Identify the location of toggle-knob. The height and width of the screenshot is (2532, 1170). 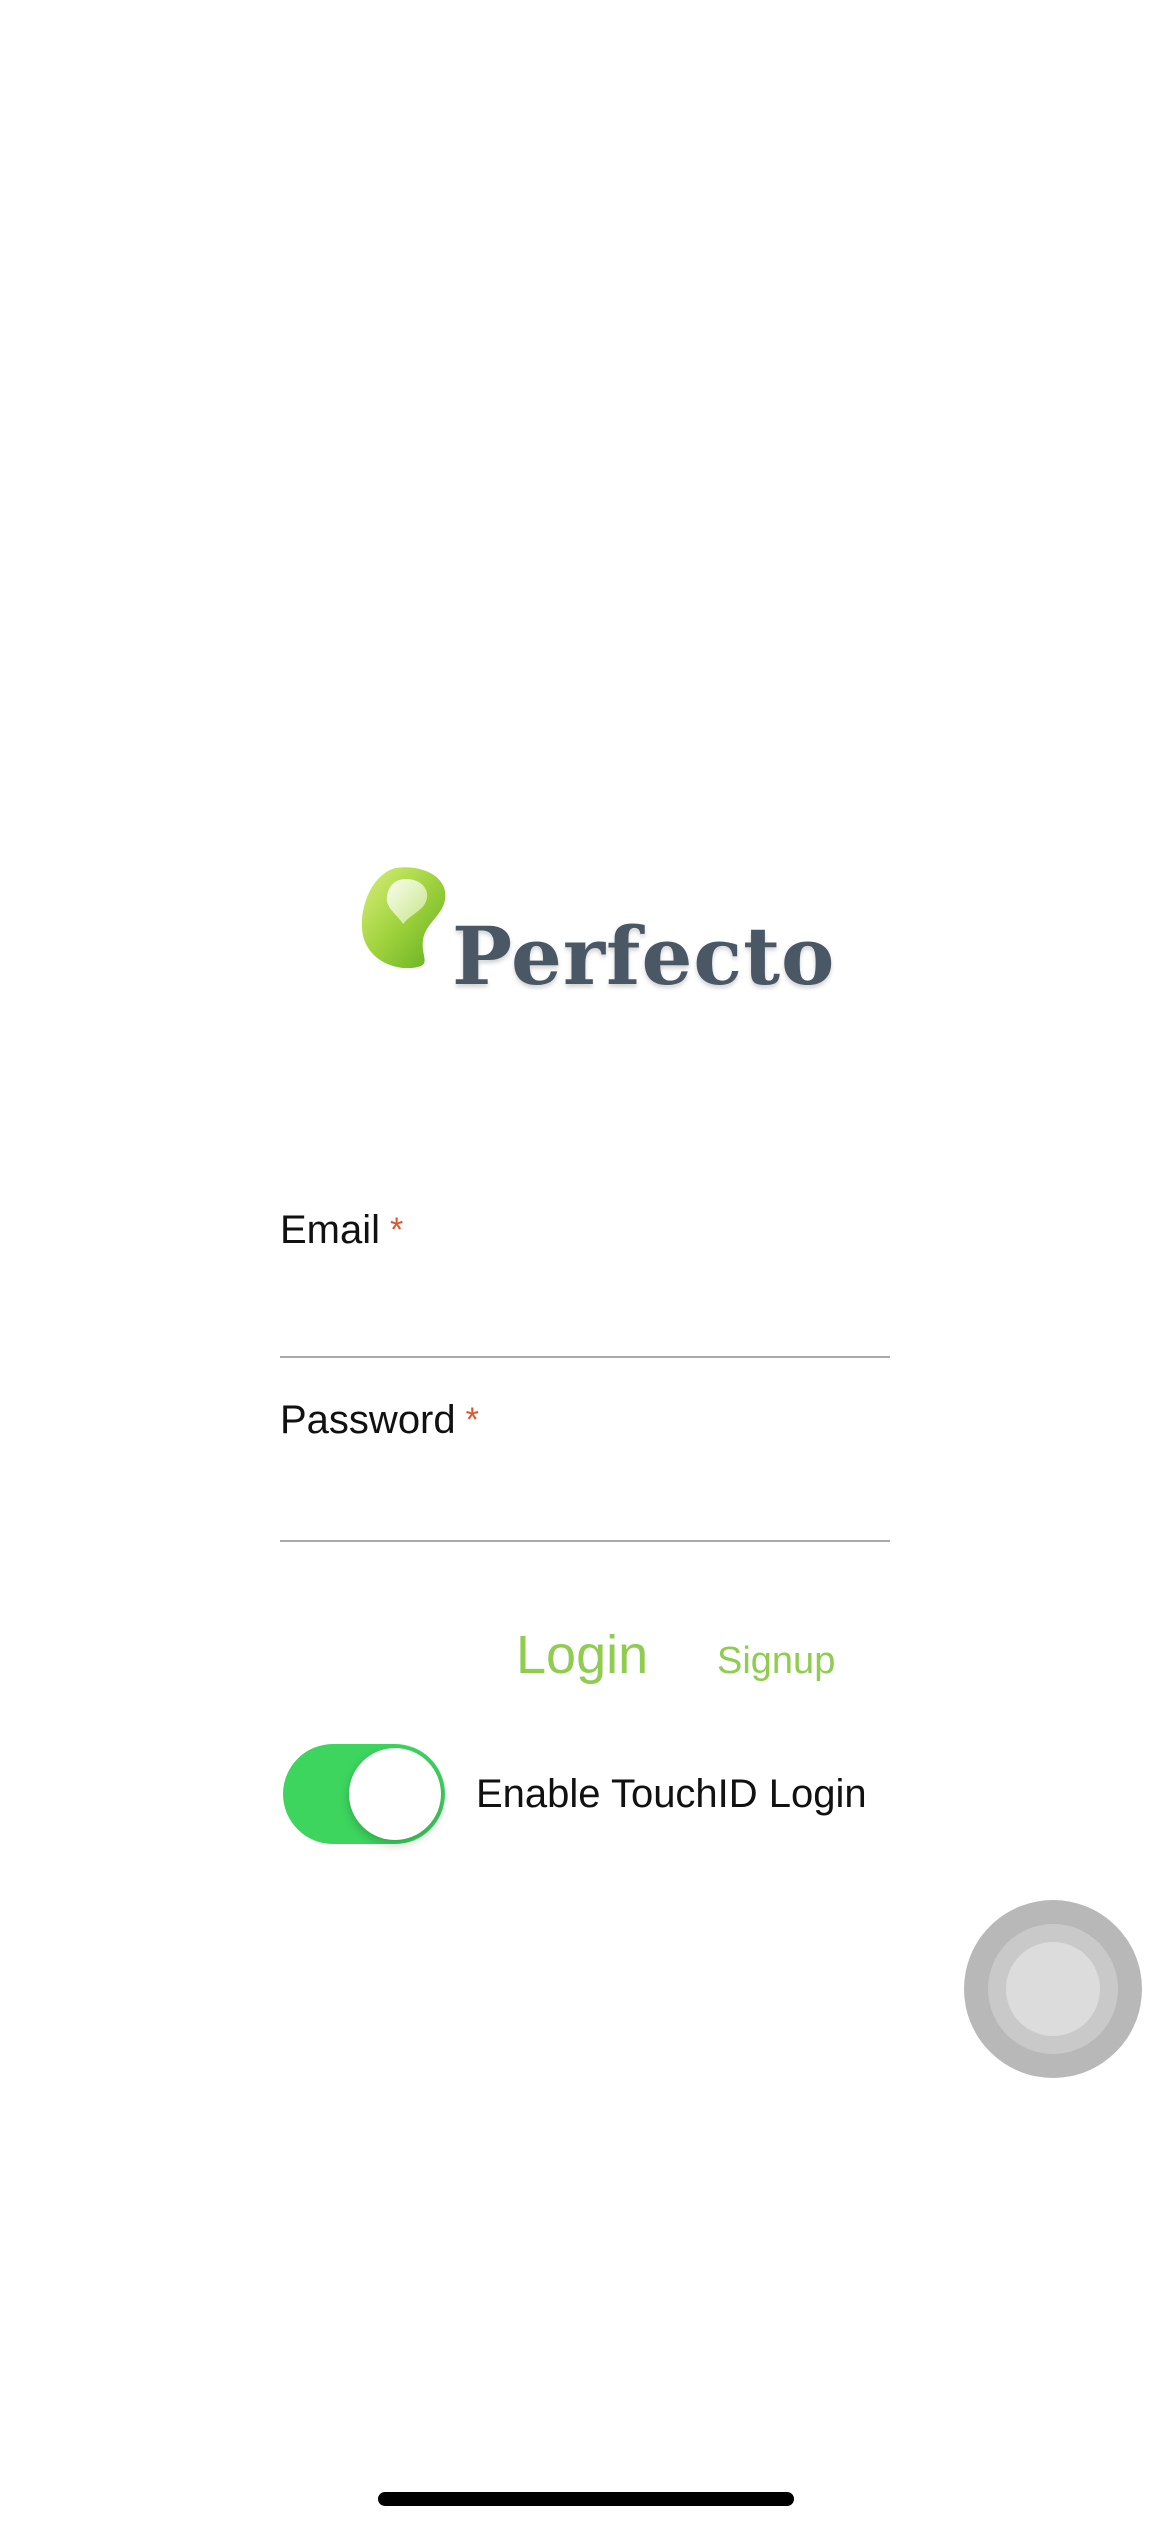
(395, 1794).